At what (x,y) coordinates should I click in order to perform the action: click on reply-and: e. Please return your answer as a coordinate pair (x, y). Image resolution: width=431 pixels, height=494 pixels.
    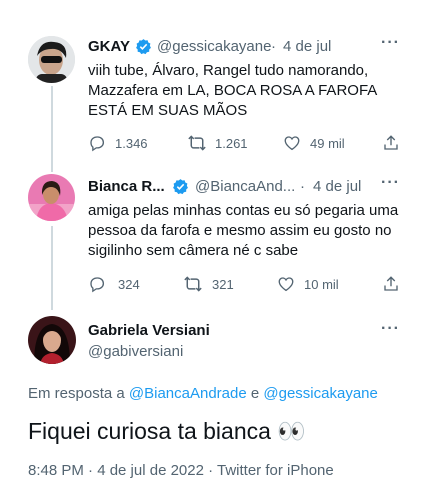
    Looking at the image, I should click on (255, 393).